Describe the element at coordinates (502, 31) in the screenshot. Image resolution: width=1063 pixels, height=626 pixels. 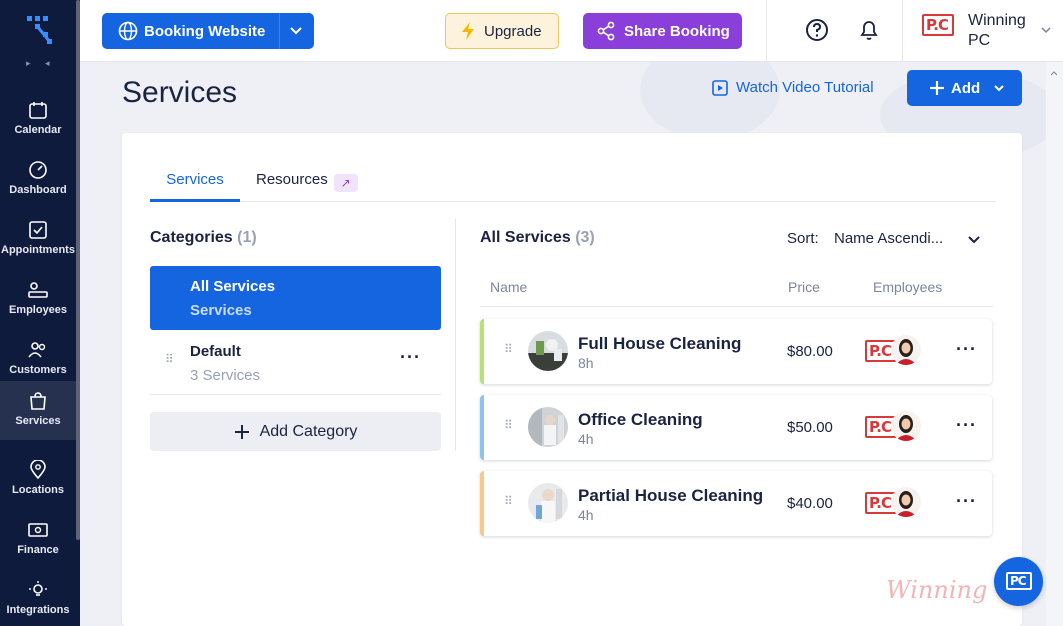
I see `upgrade-button: Upgrade` at that location.